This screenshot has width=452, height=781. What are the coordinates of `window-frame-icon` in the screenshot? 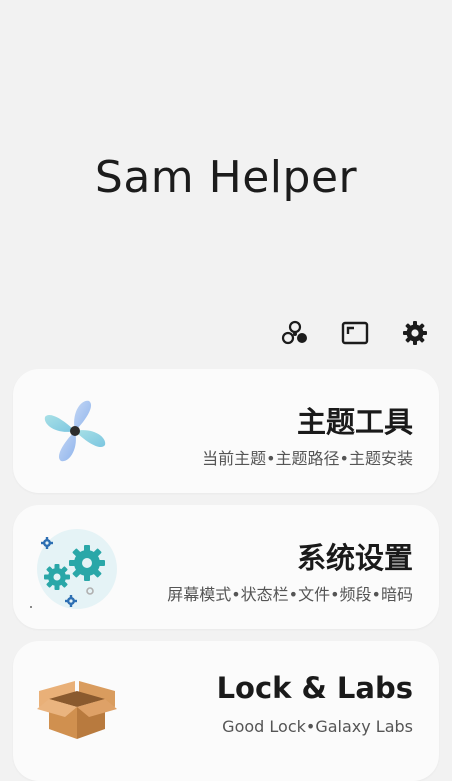 It's located at (355, 333).